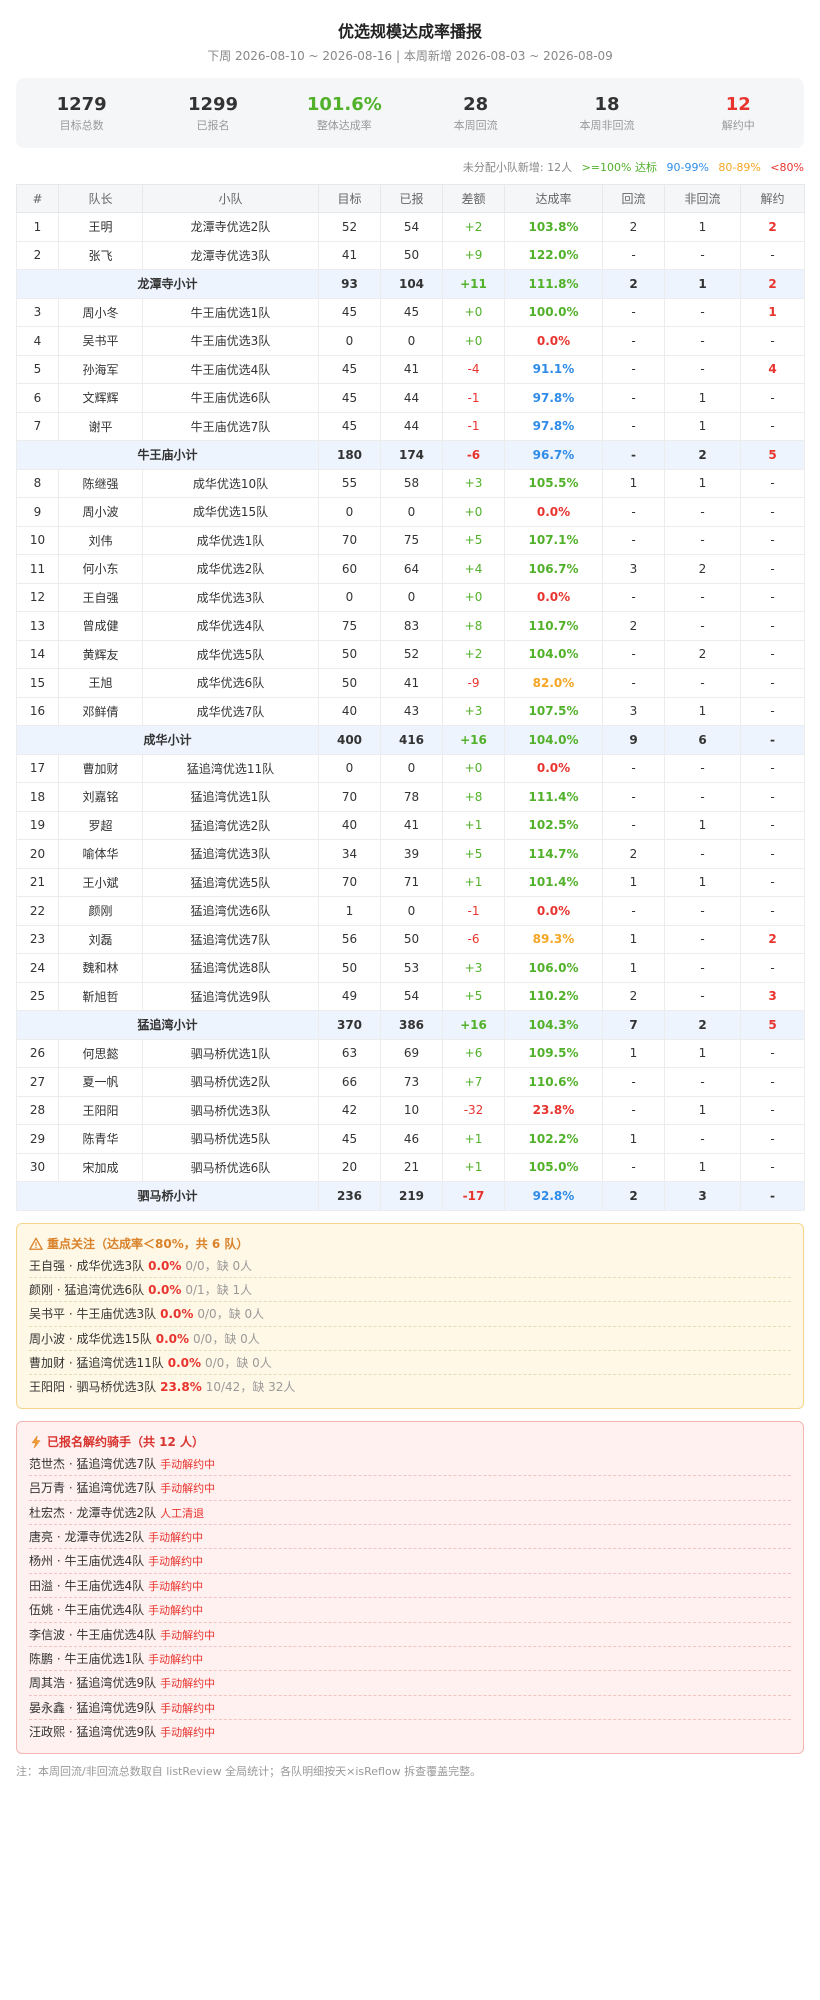 This screenshot has height=2000, width=820. I want to click on rate-cell: 0.0%, so click(553, 512).